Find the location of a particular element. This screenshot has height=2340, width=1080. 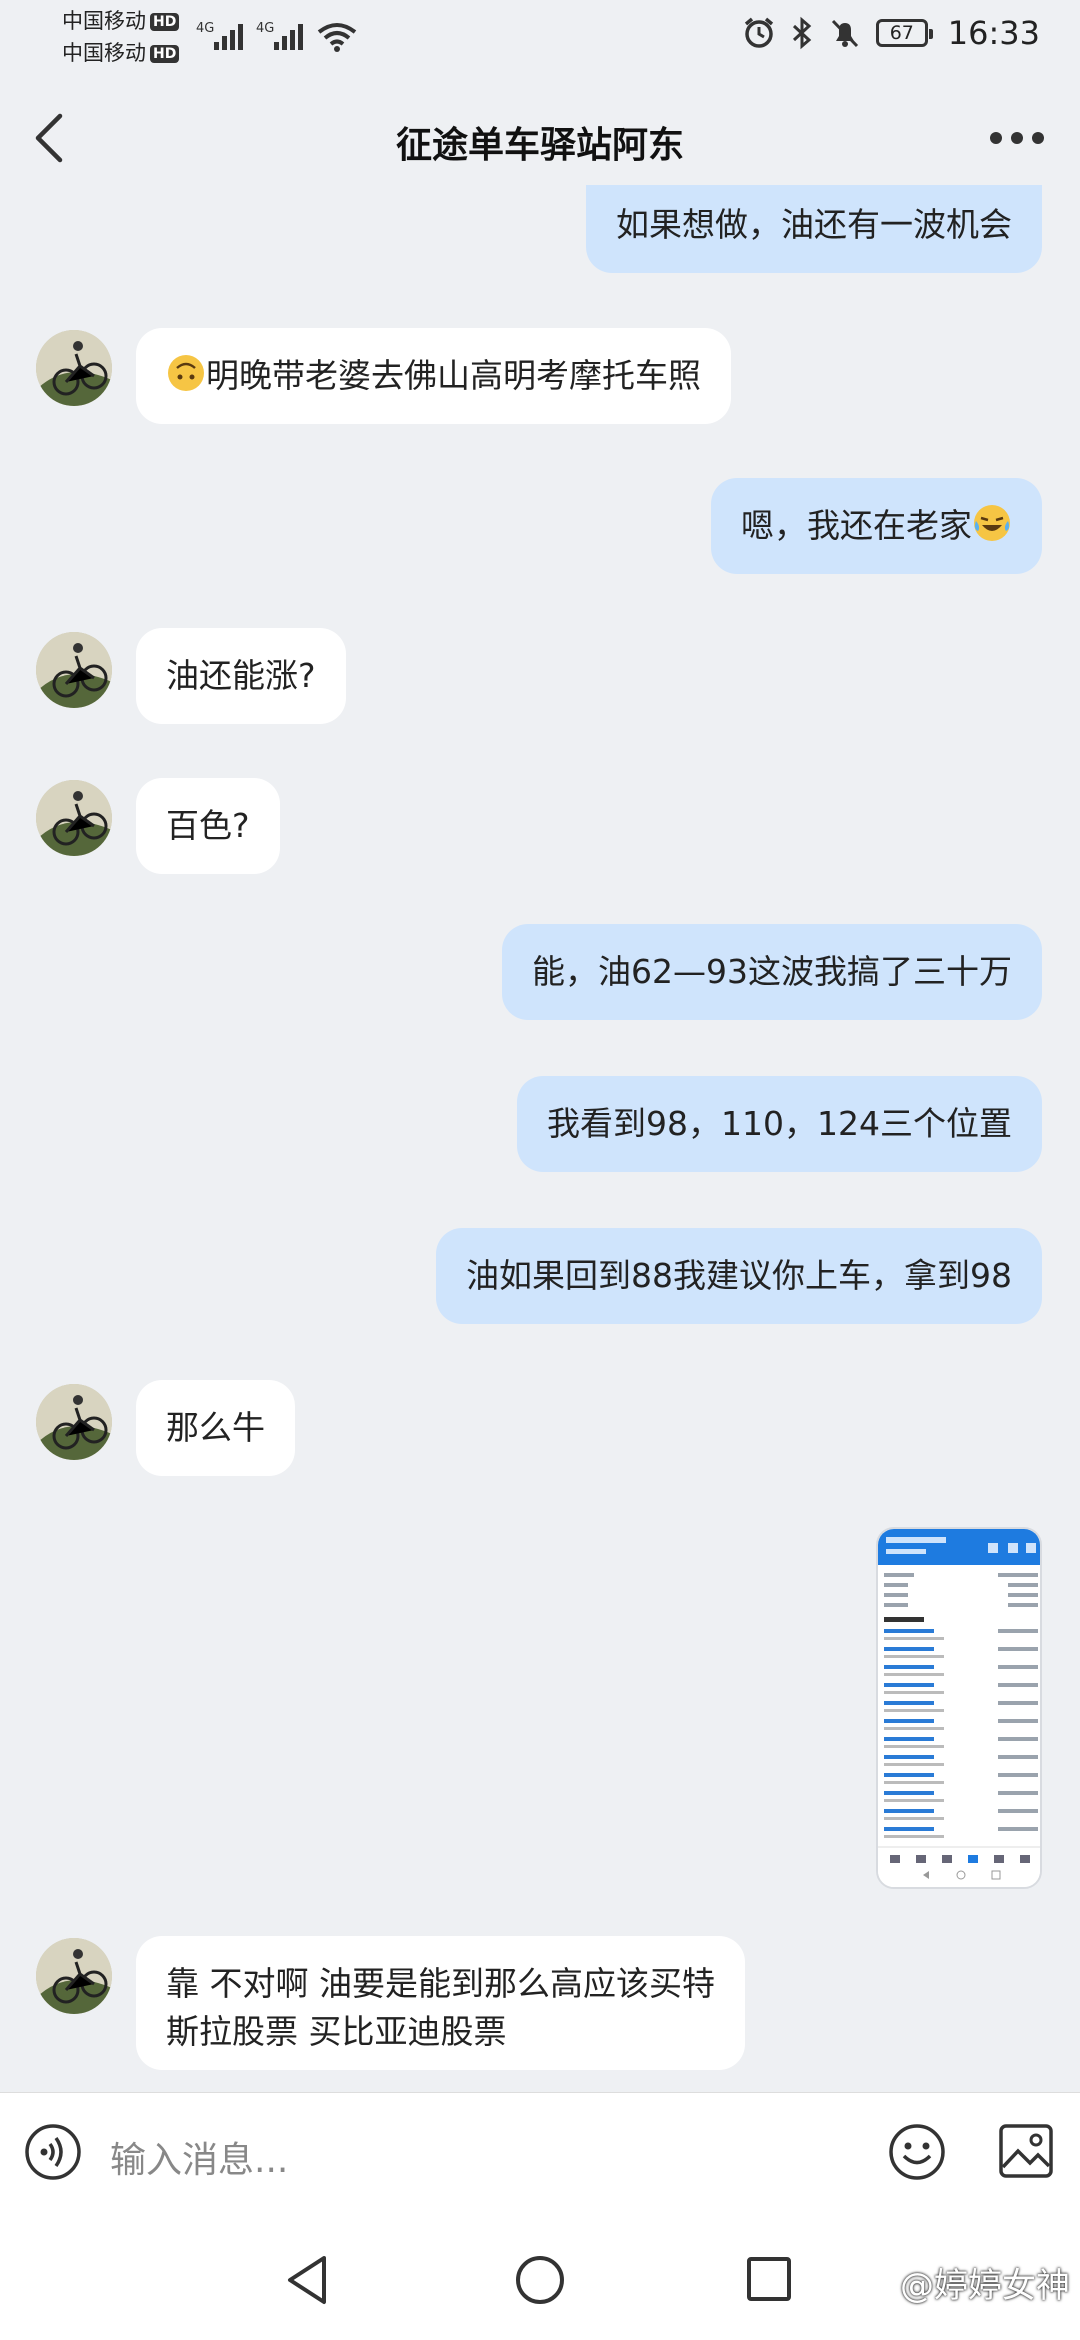

message-incoming: 那么牛 is located at coordinates (215, 1428).